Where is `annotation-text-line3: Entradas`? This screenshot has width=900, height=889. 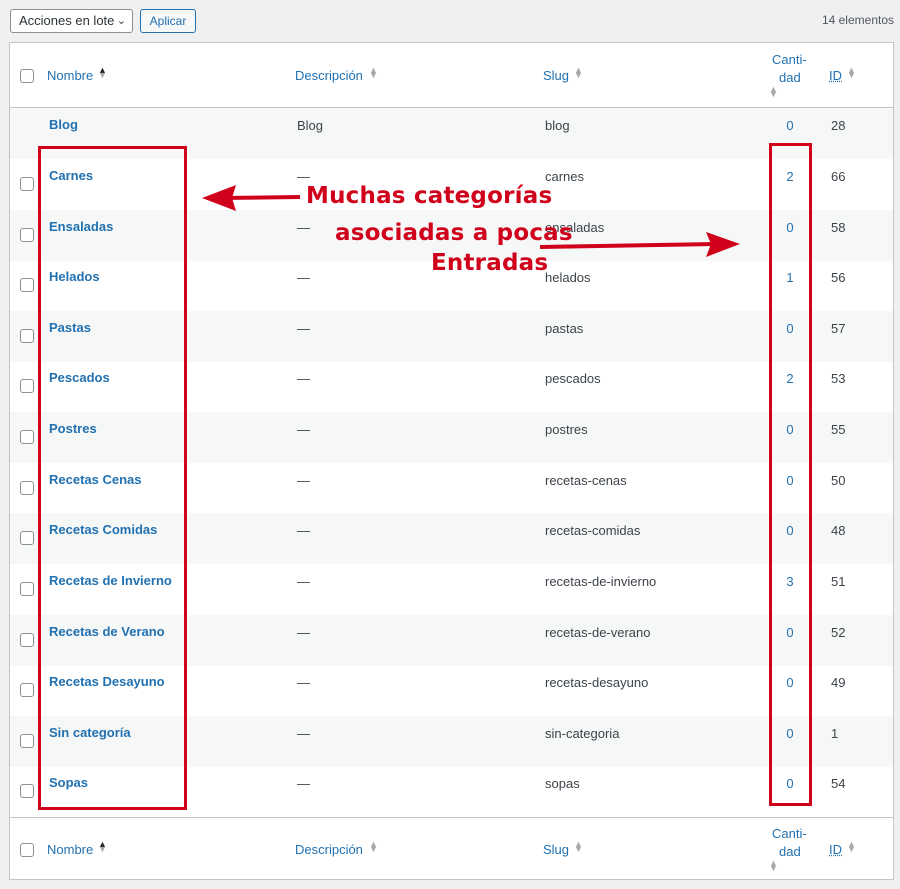
annotation-text-line3: Entradas is located at coordinates (490, 263).